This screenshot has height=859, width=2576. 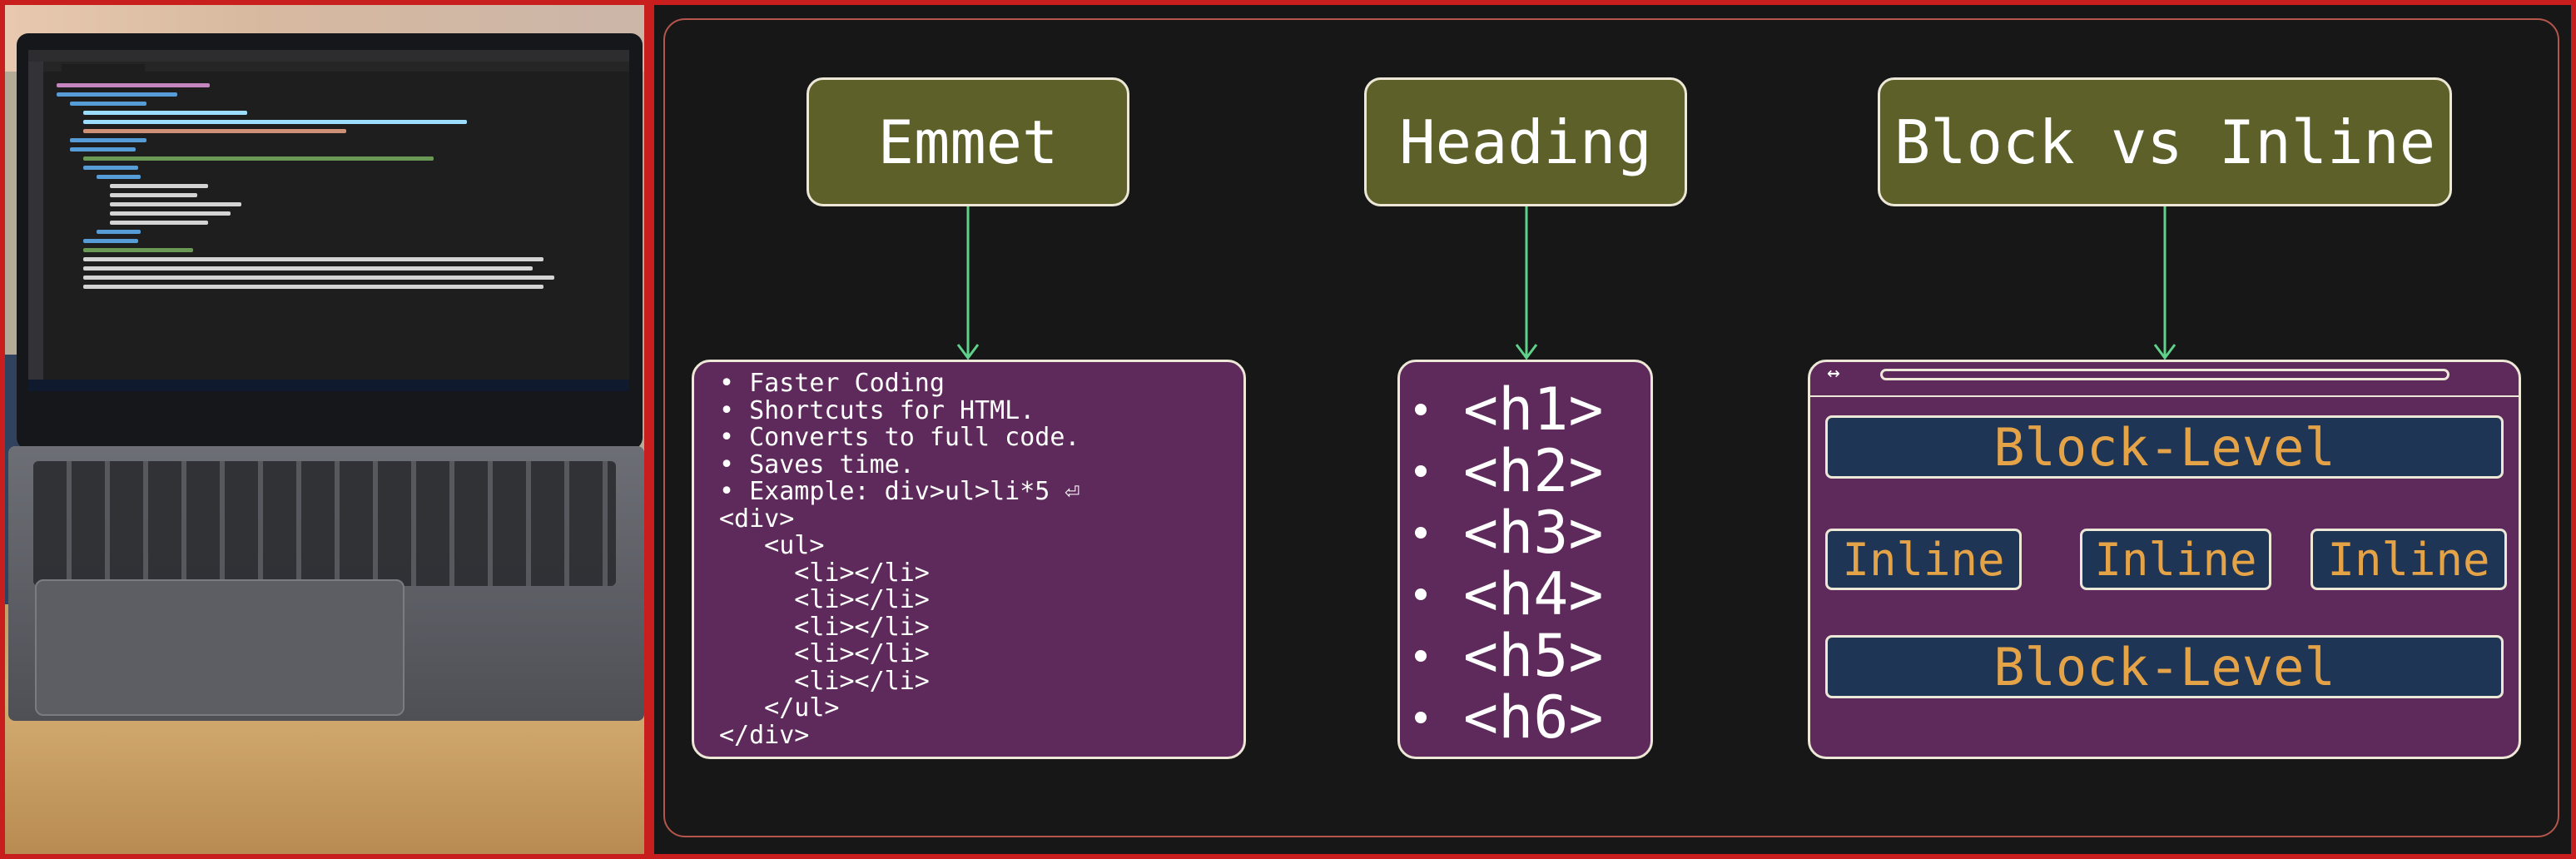 I want to click on block-inline-heading-box: Block vs Inline, so click(x=2165, y=142).